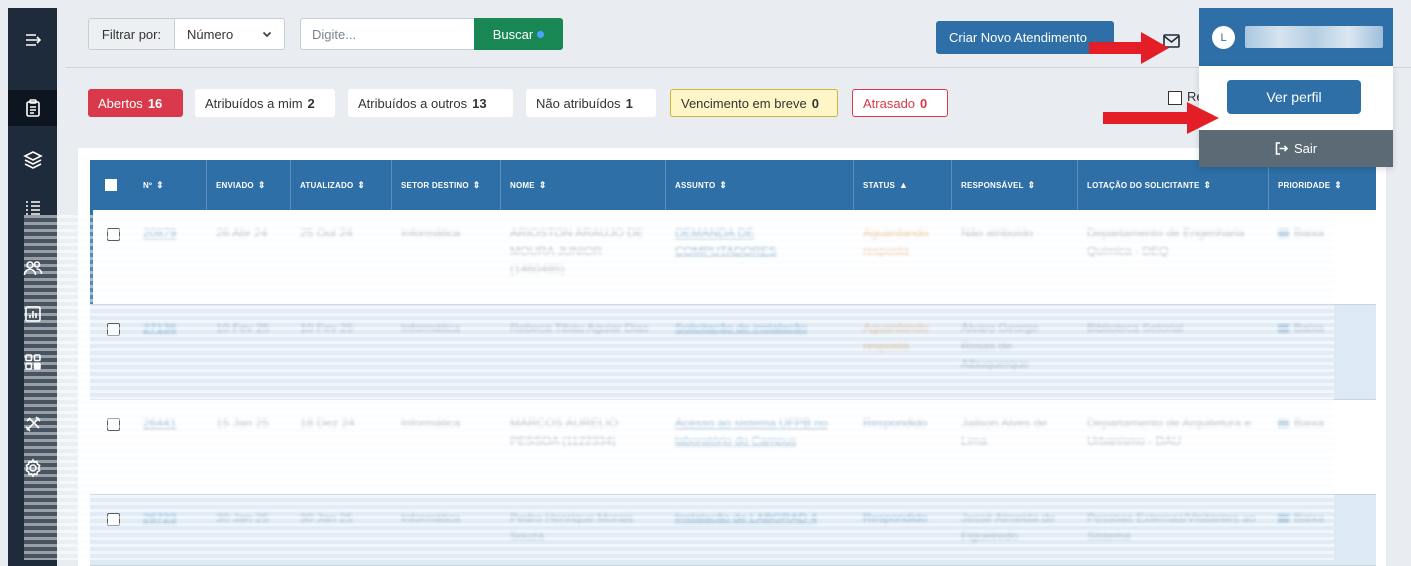 The image size is (1411, 566). Describe the element at coordinates (513, 34) in the screenshot. I see `search-button-label: Buscar` at that location.